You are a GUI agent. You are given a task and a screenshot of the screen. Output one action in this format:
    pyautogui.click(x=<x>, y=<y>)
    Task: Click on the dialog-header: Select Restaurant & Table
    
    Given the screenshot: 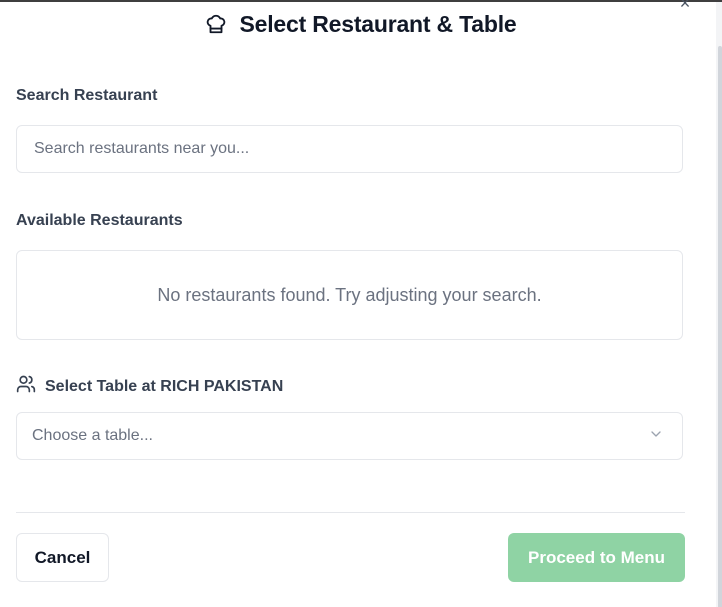 What is the action you would take?
    pyautogui.click(x=361, y=24)
    